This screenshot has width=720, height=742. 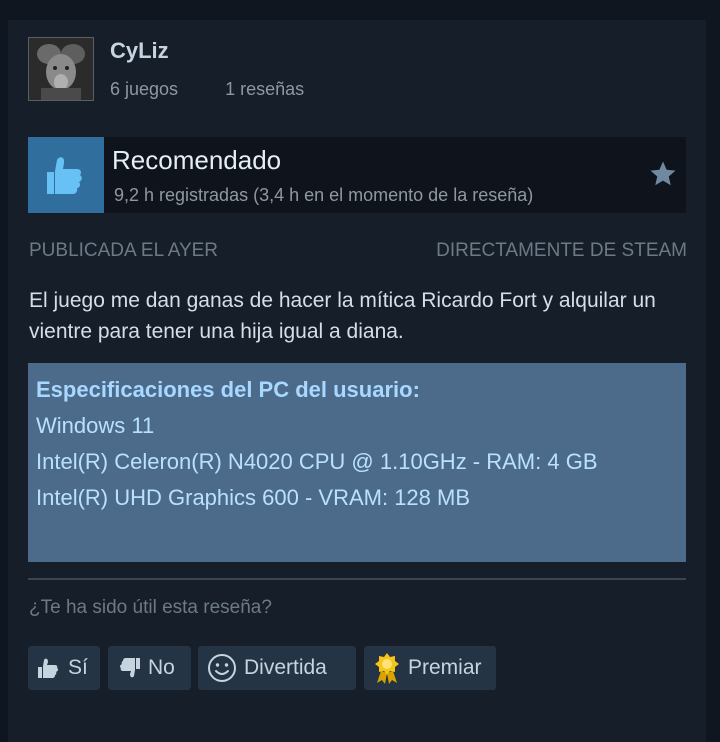 I want to click on smiley-icon, so click(x=222, y=668).